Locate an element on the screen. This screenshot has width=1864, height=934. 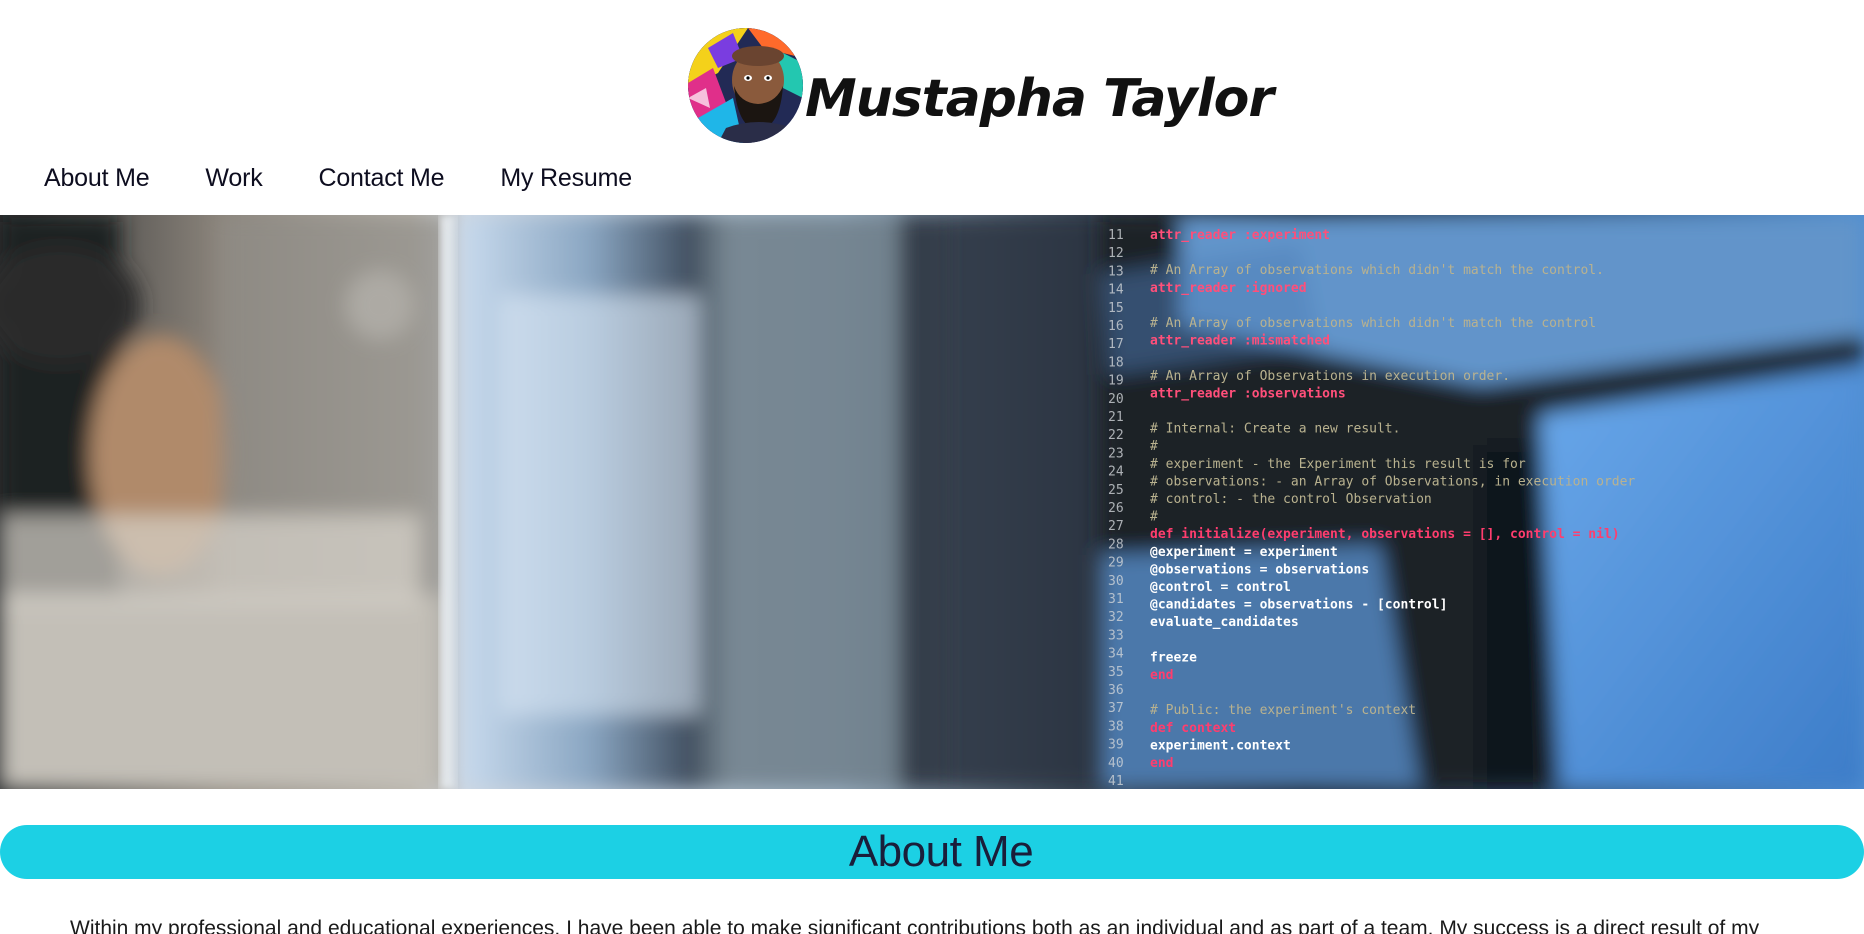
code-line-text: evaluate_candidates is located at coordinates (1224, 622).